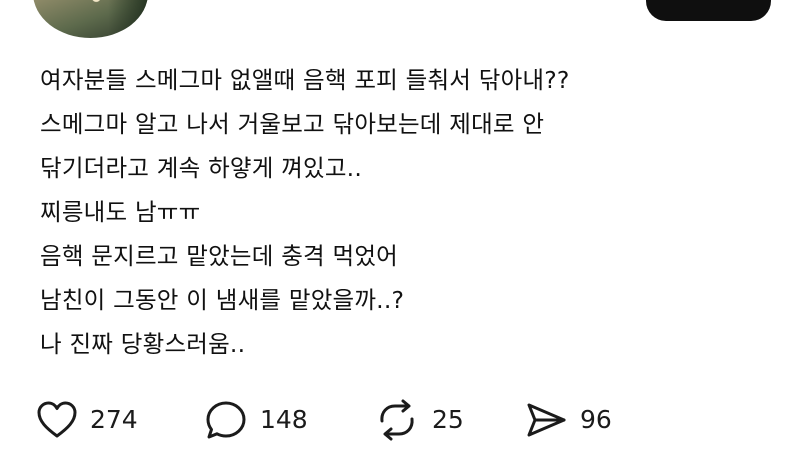 This screenshot has width=800, height=468. I want to click on post-line: 나 진짜 당황스러움.., so click(143, 344).